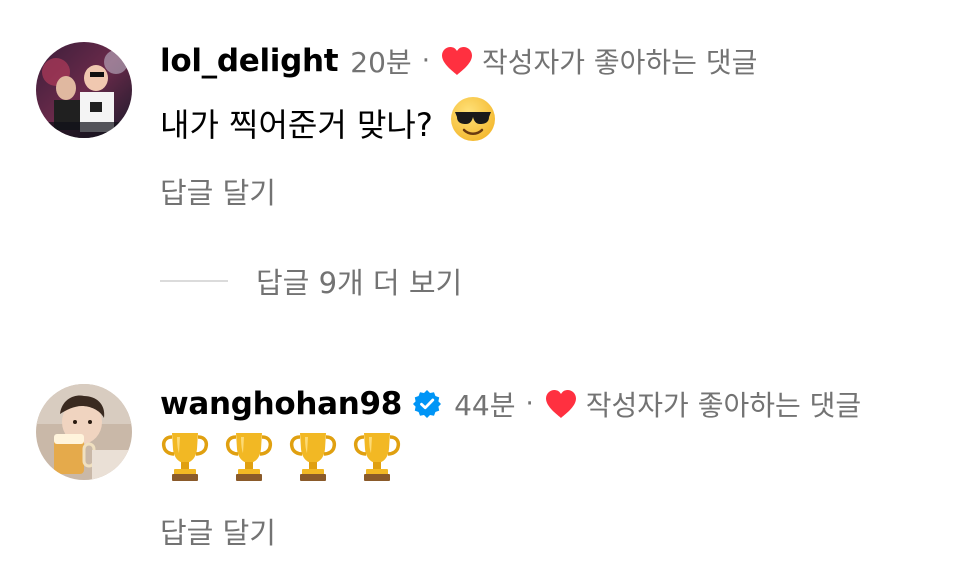  What do you see at coordinates (485, 405) in the screenshot?
I see `comment-time: 44분` at bounding box center [485, 405].